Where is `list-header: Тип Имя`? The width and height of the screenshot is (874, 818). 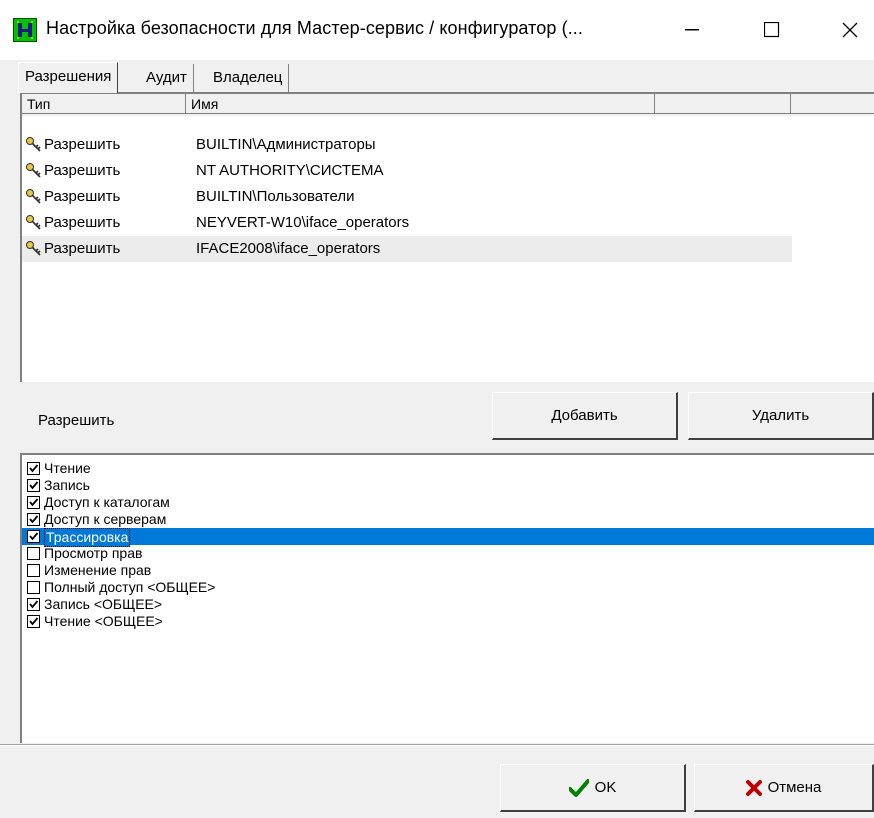 list-header: Тип Имя is located at coordinates (448, 105).